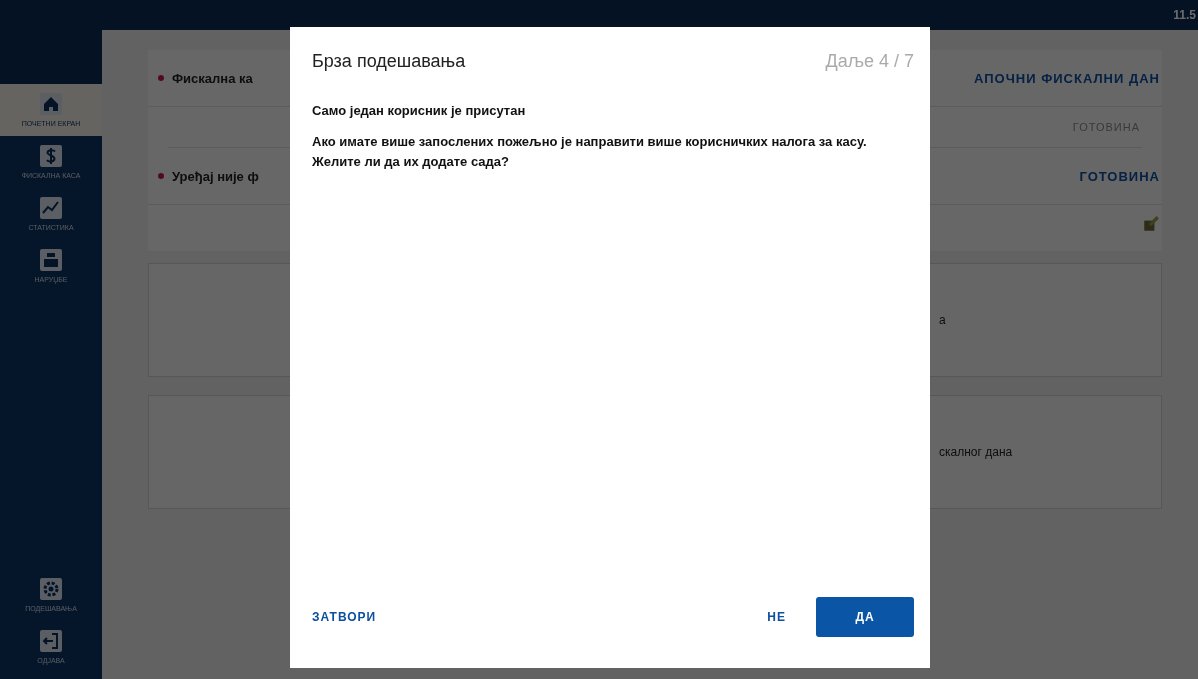 The height and width of the screenshot is (679, 1198). I want to click on status-title: Фискална ка, so click(212, 78).